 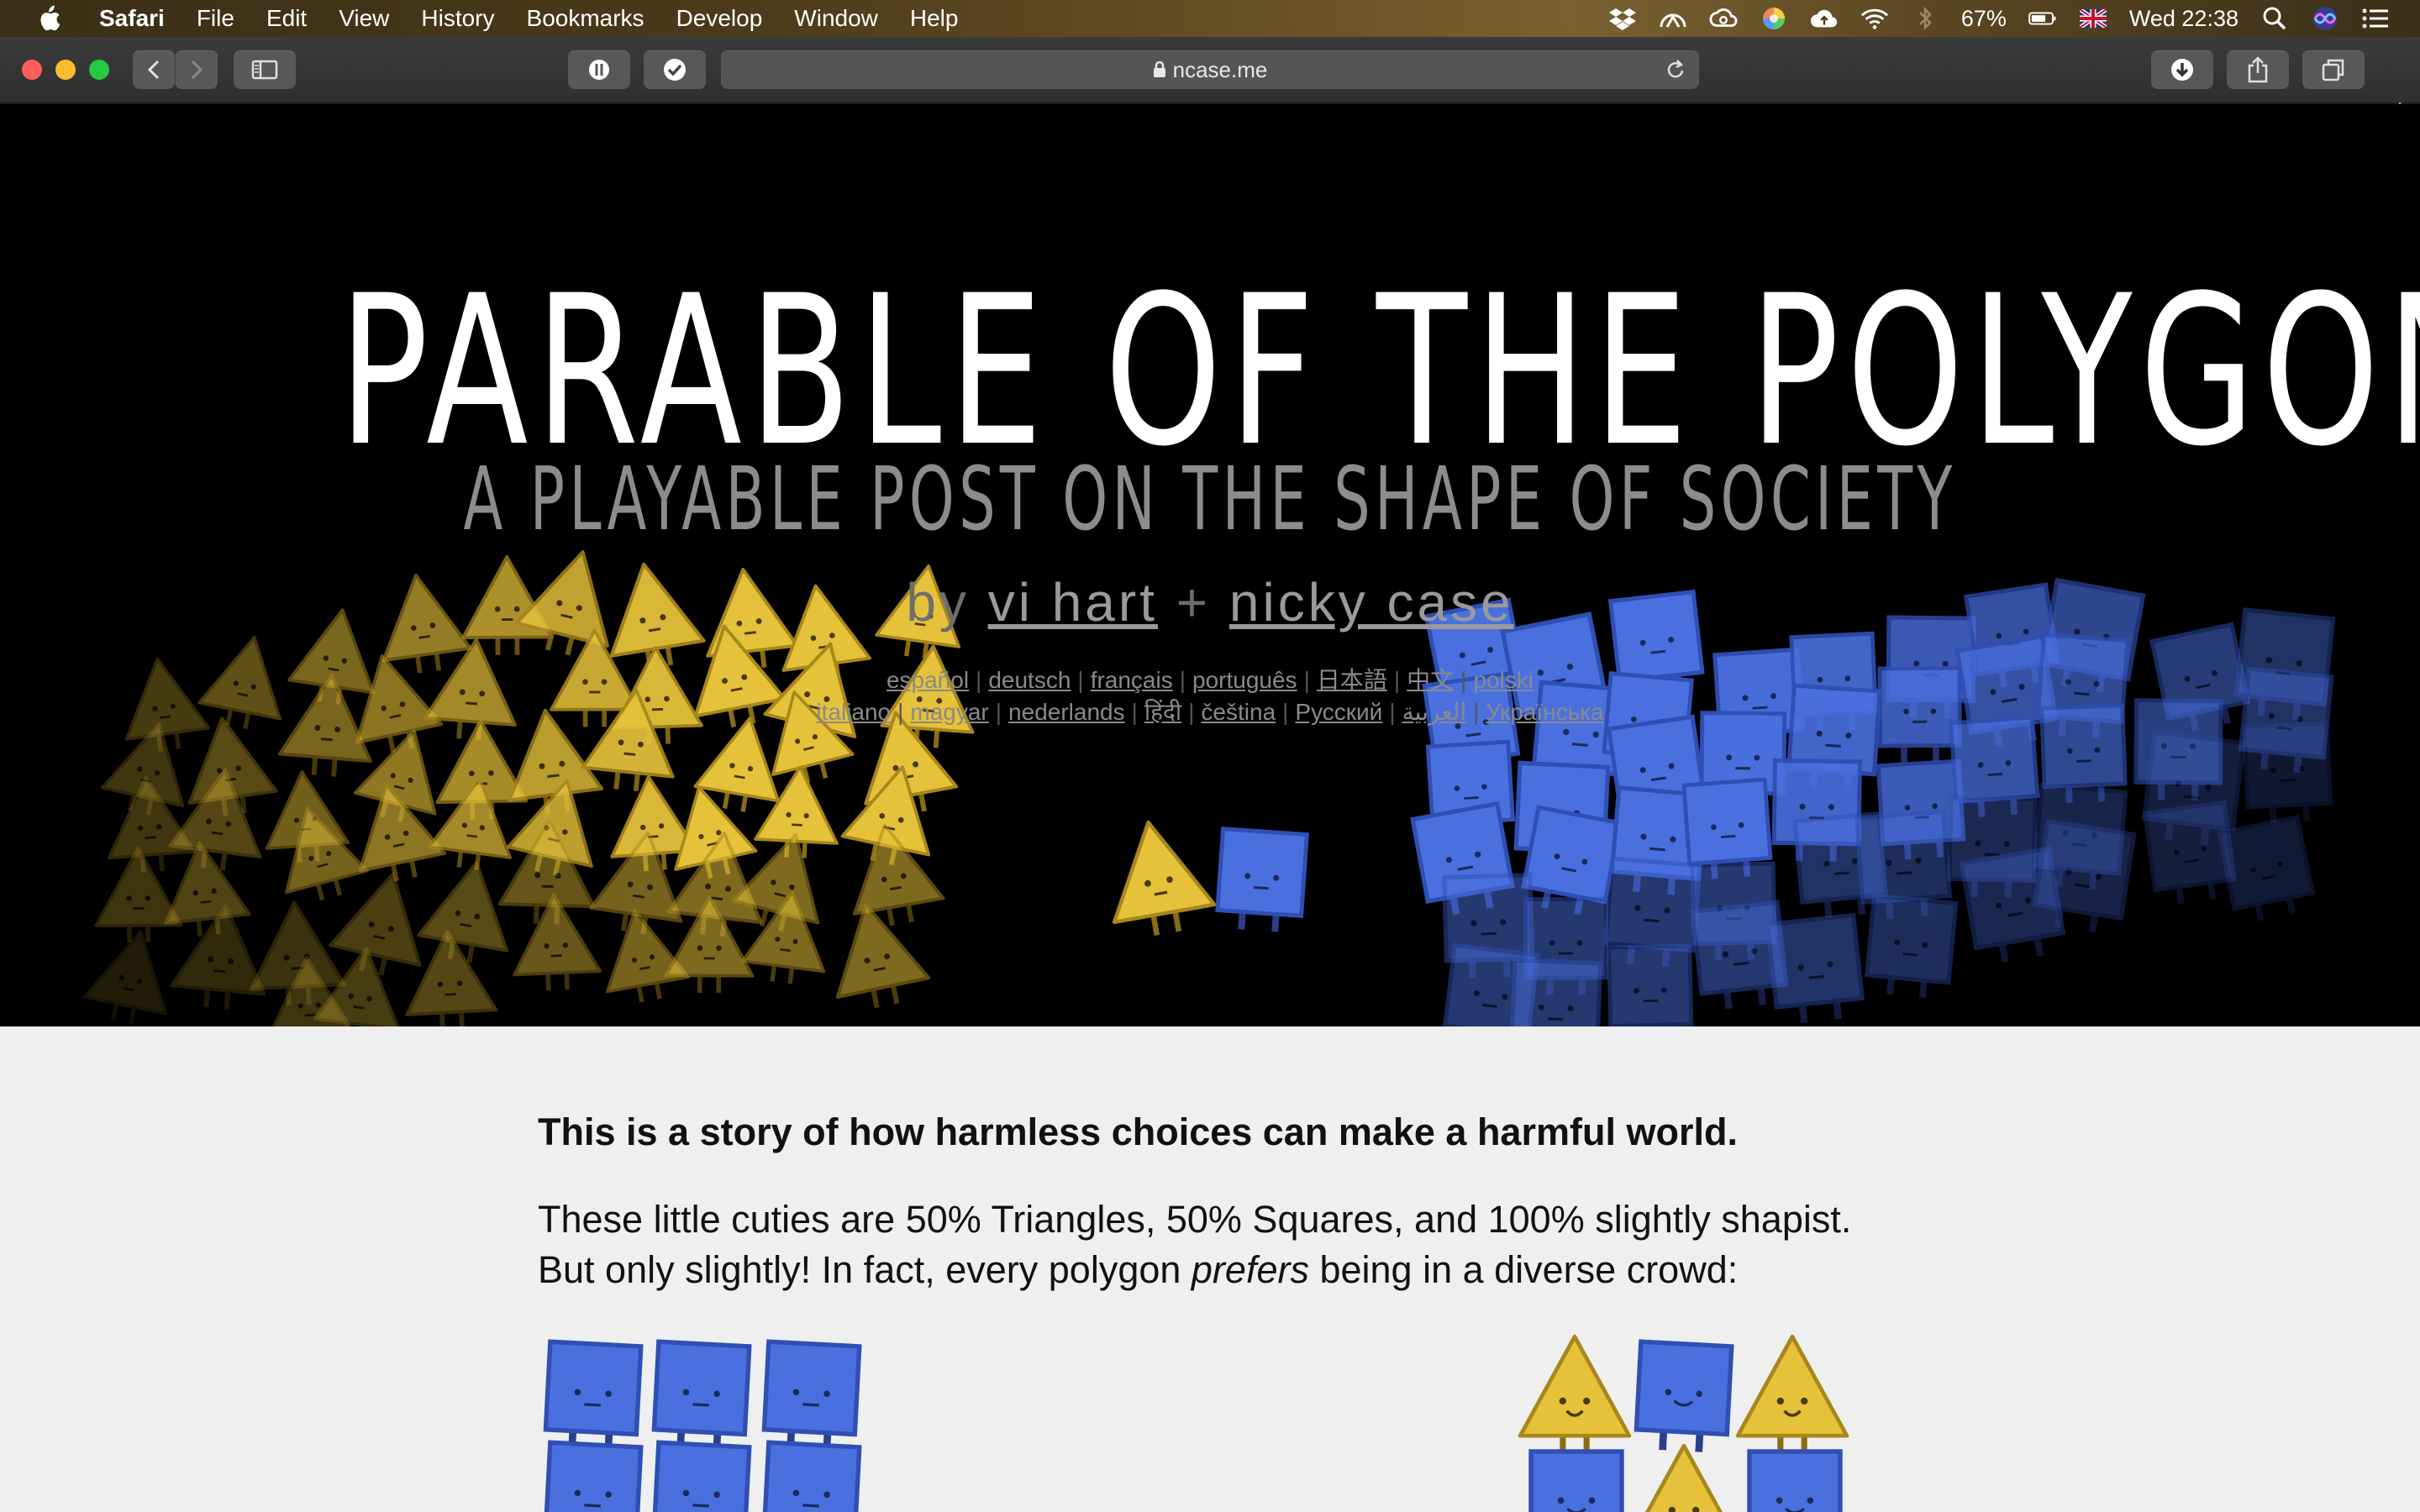 I want to click on address-bar: ncase.me, so click(x=1210, y=69).